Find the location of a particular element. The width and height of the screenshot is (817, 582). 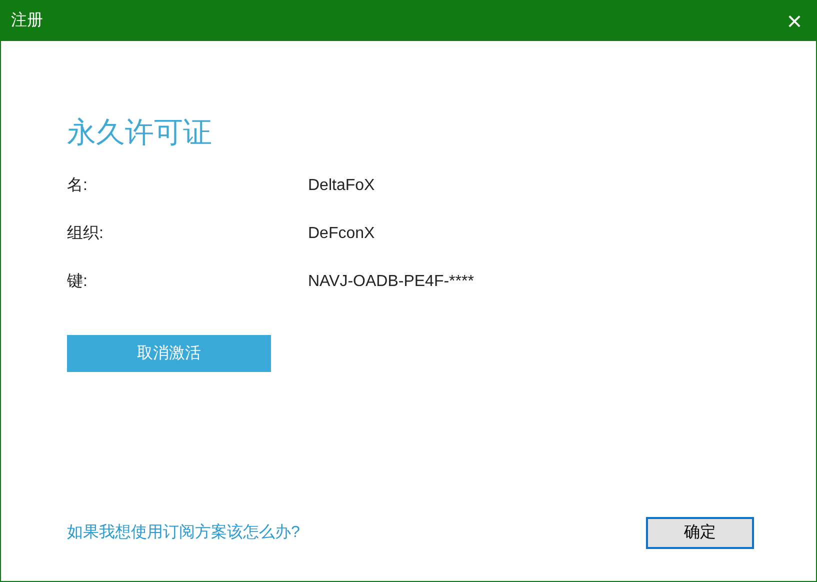

license-heading: 永久许可证 is located at coordinates (140, 133).